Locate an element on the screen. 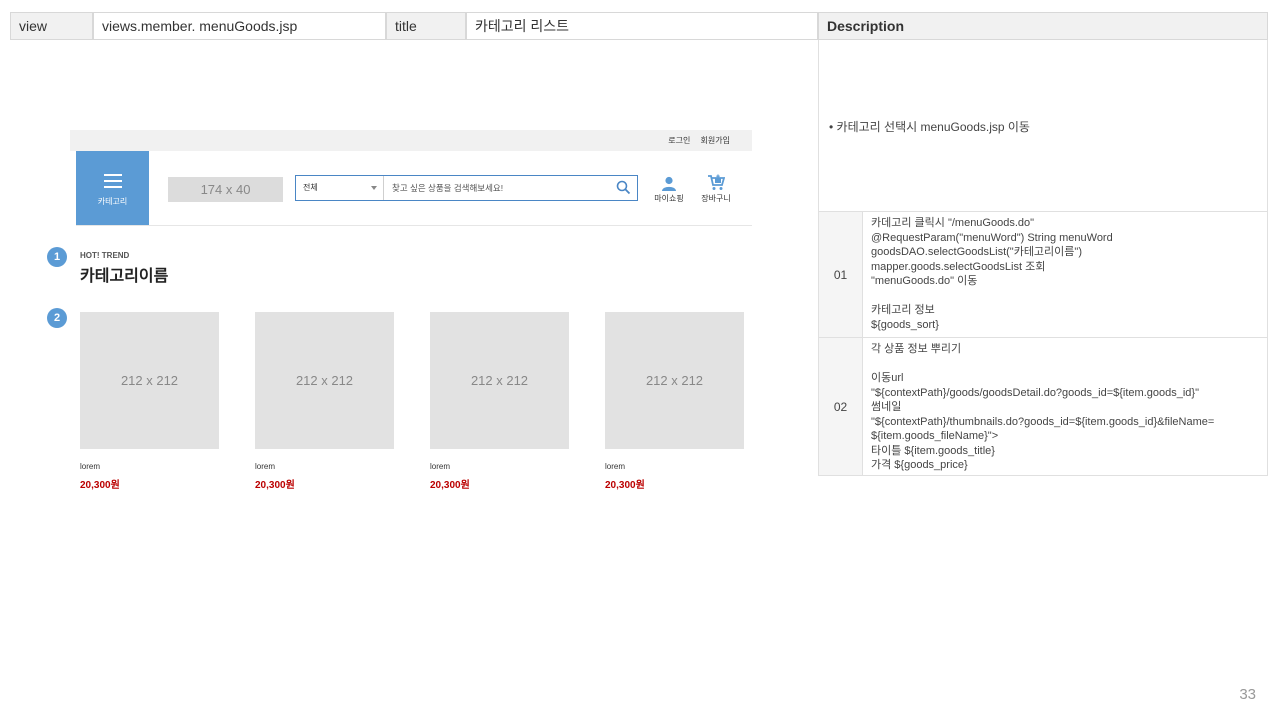 This screenshot has width=1280, height=720. search-icon is located at coordinates (623, 187).